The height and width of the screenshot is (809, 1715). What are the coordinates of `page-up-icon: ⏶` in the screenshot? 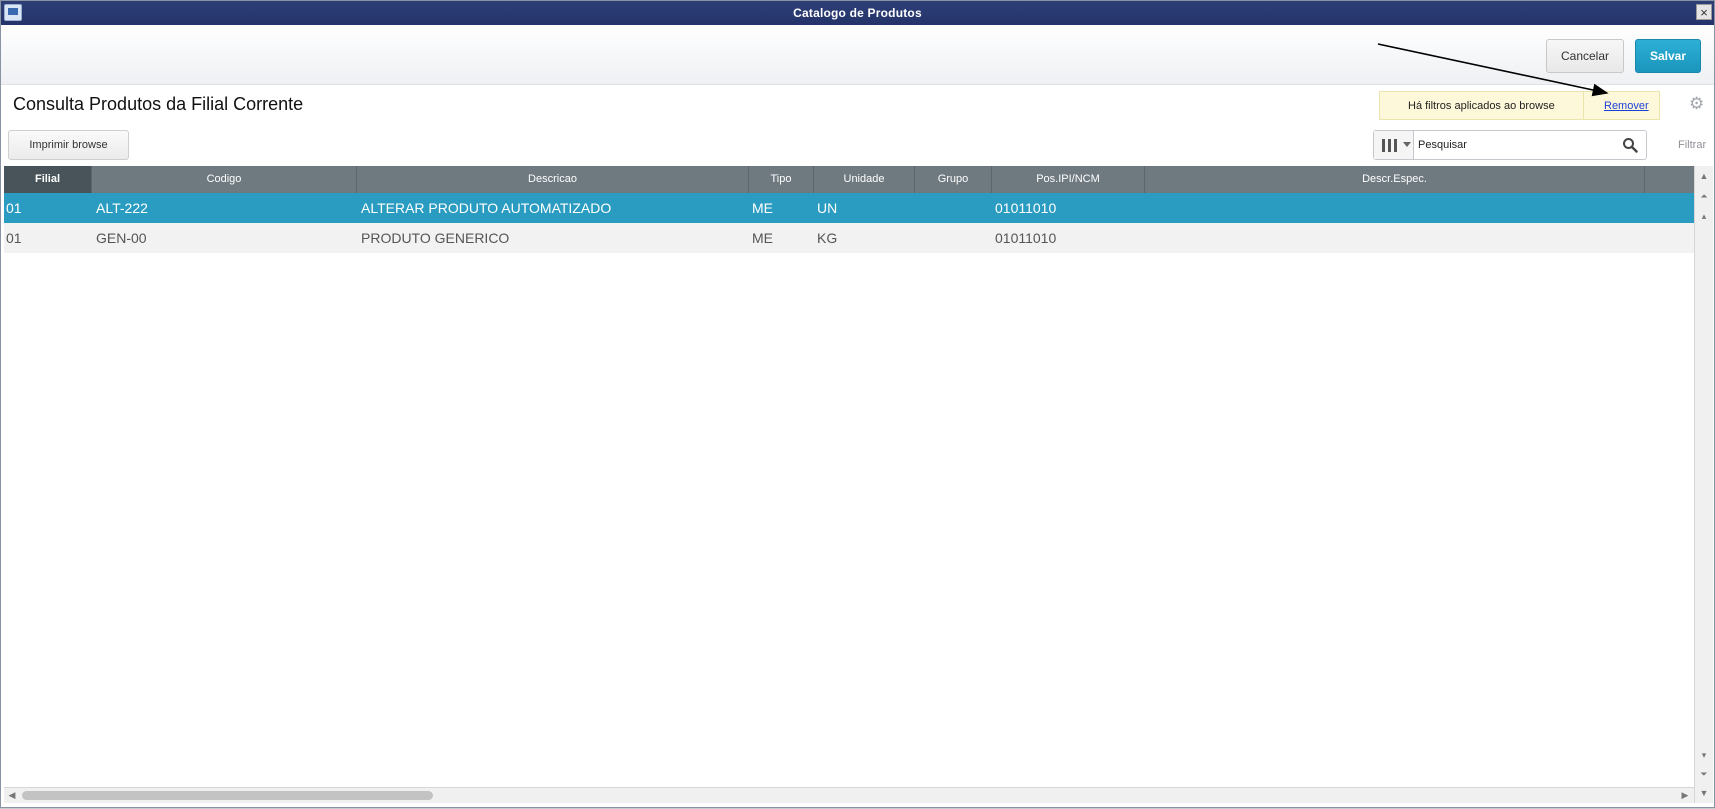 It's located at (1704, 196).